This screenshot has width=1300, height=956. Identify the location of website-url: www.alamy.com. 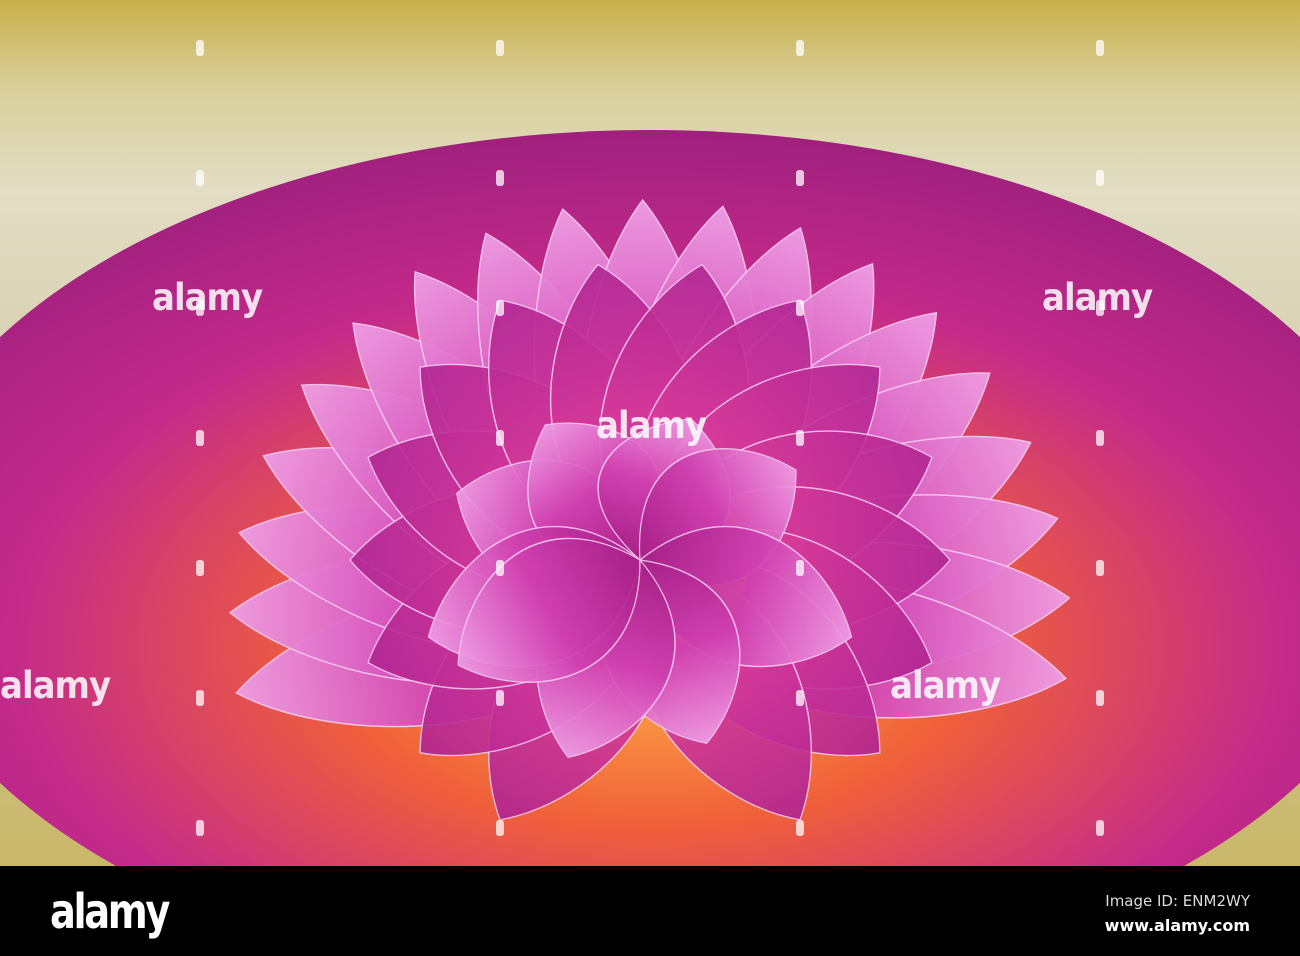
(1177, 925).